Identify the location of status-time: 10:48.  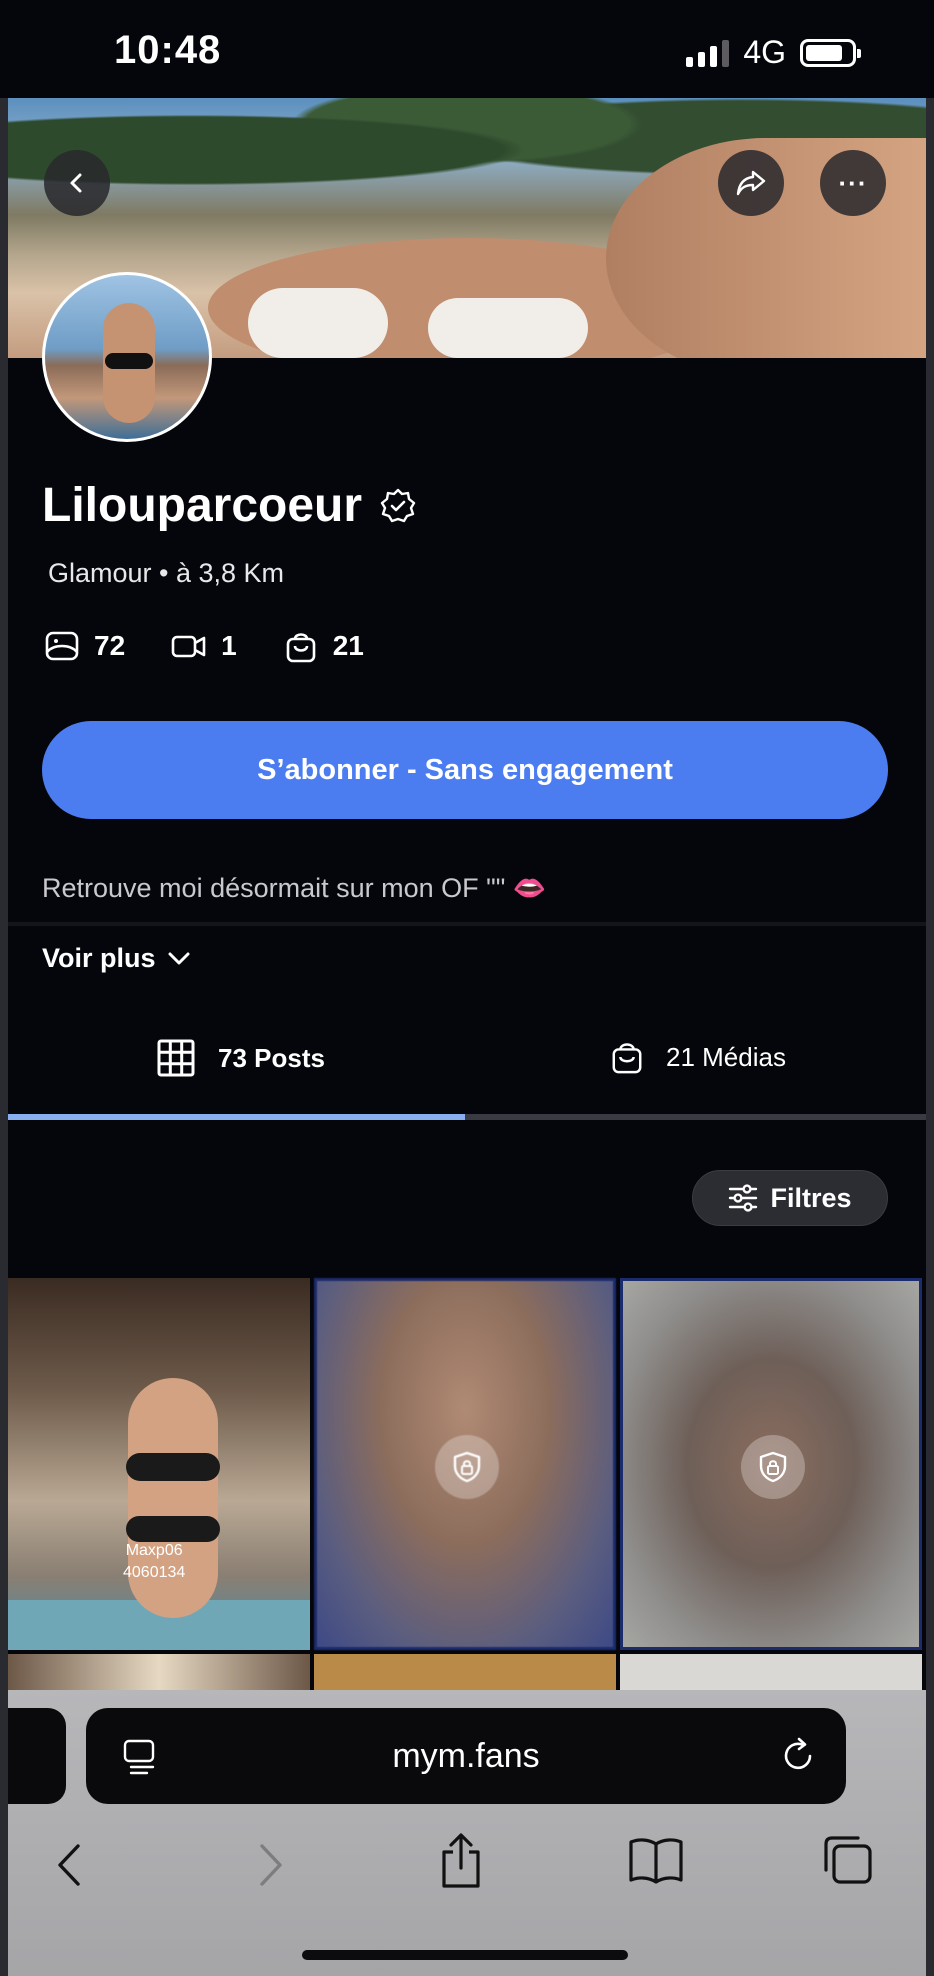
(168, 50).